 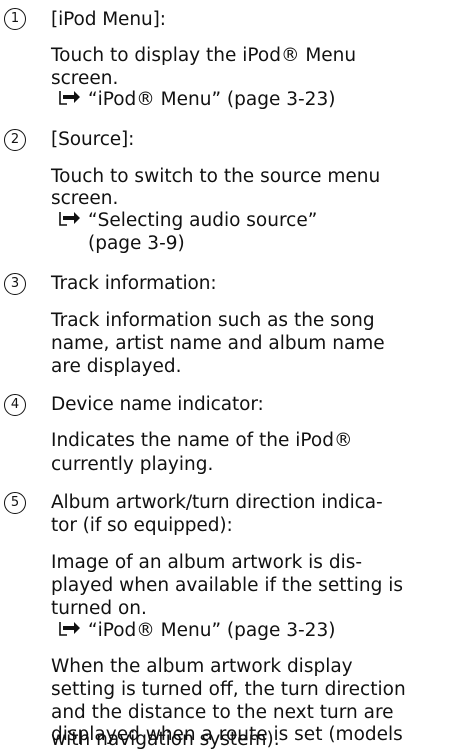 What do you see at coordinates (165, 739) in the screenshot?
I see `item-body-line: with navigation system).` at bounding box center [165, 739].